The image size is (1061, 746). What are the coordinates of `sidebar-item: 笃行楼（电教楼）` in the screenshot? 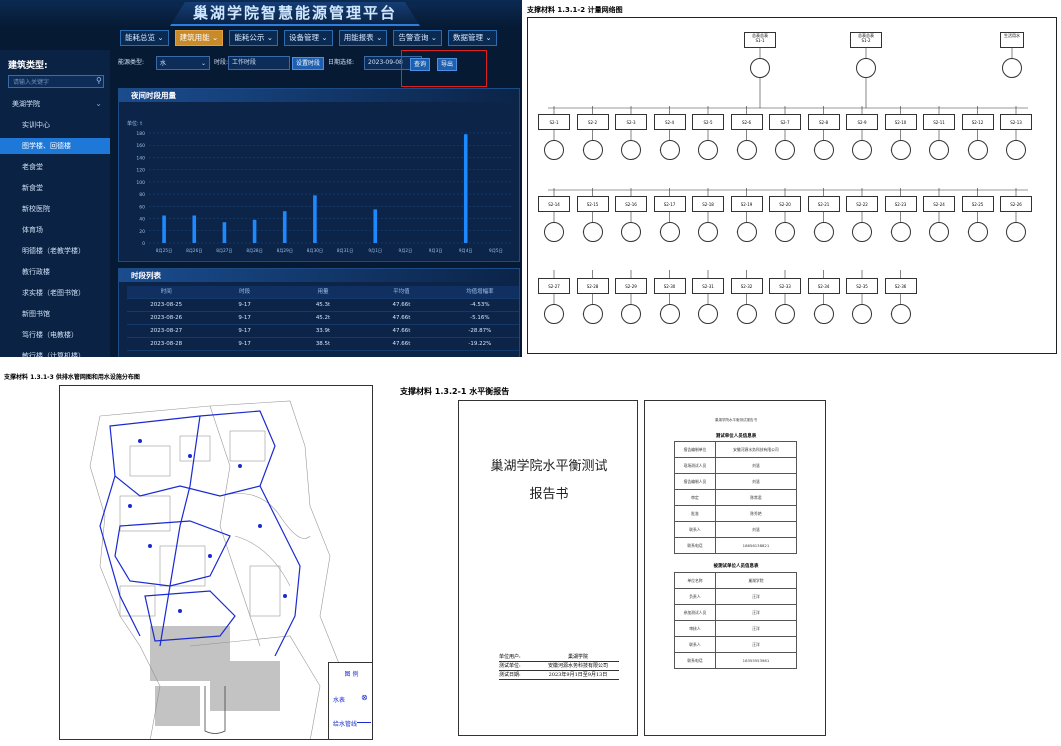 It's located at (55, 335).